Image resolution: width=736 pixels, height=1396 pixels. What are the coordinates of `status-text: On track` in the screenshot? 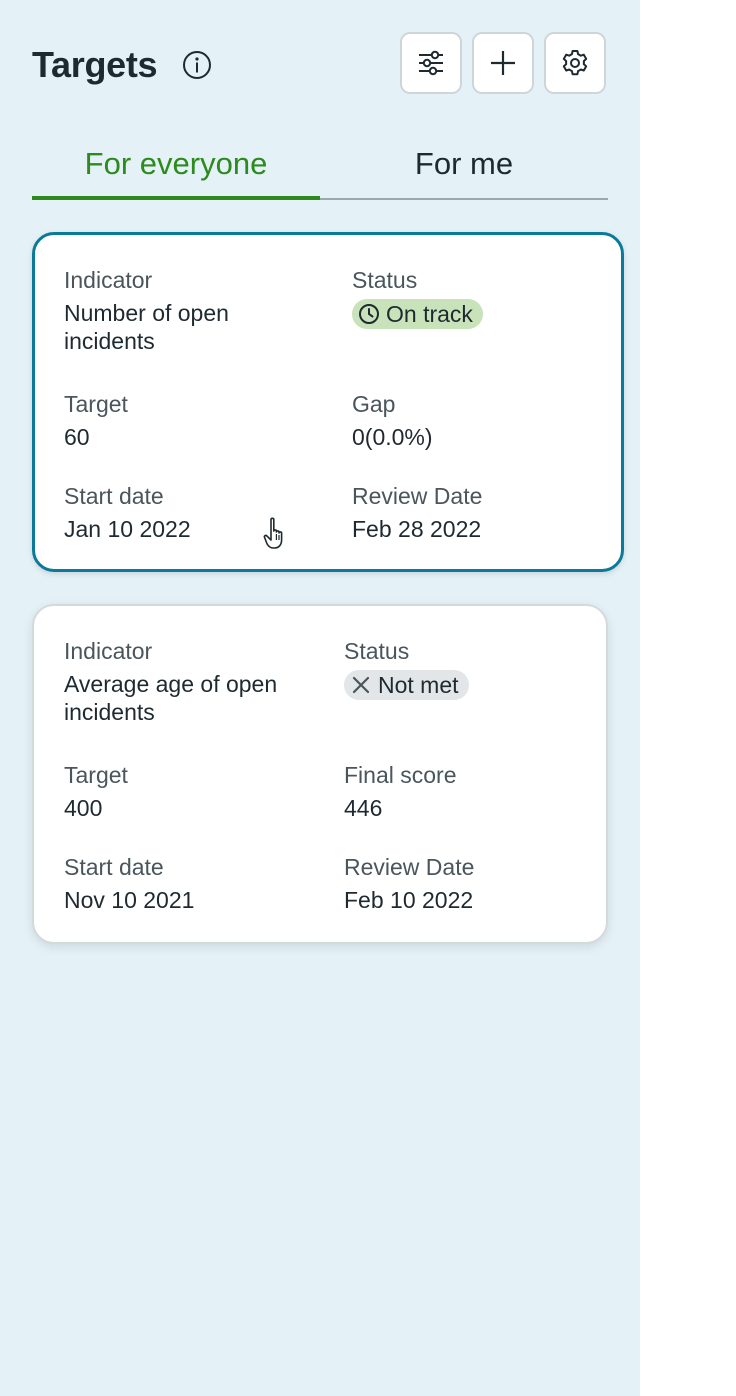 It's located at (429, 313).